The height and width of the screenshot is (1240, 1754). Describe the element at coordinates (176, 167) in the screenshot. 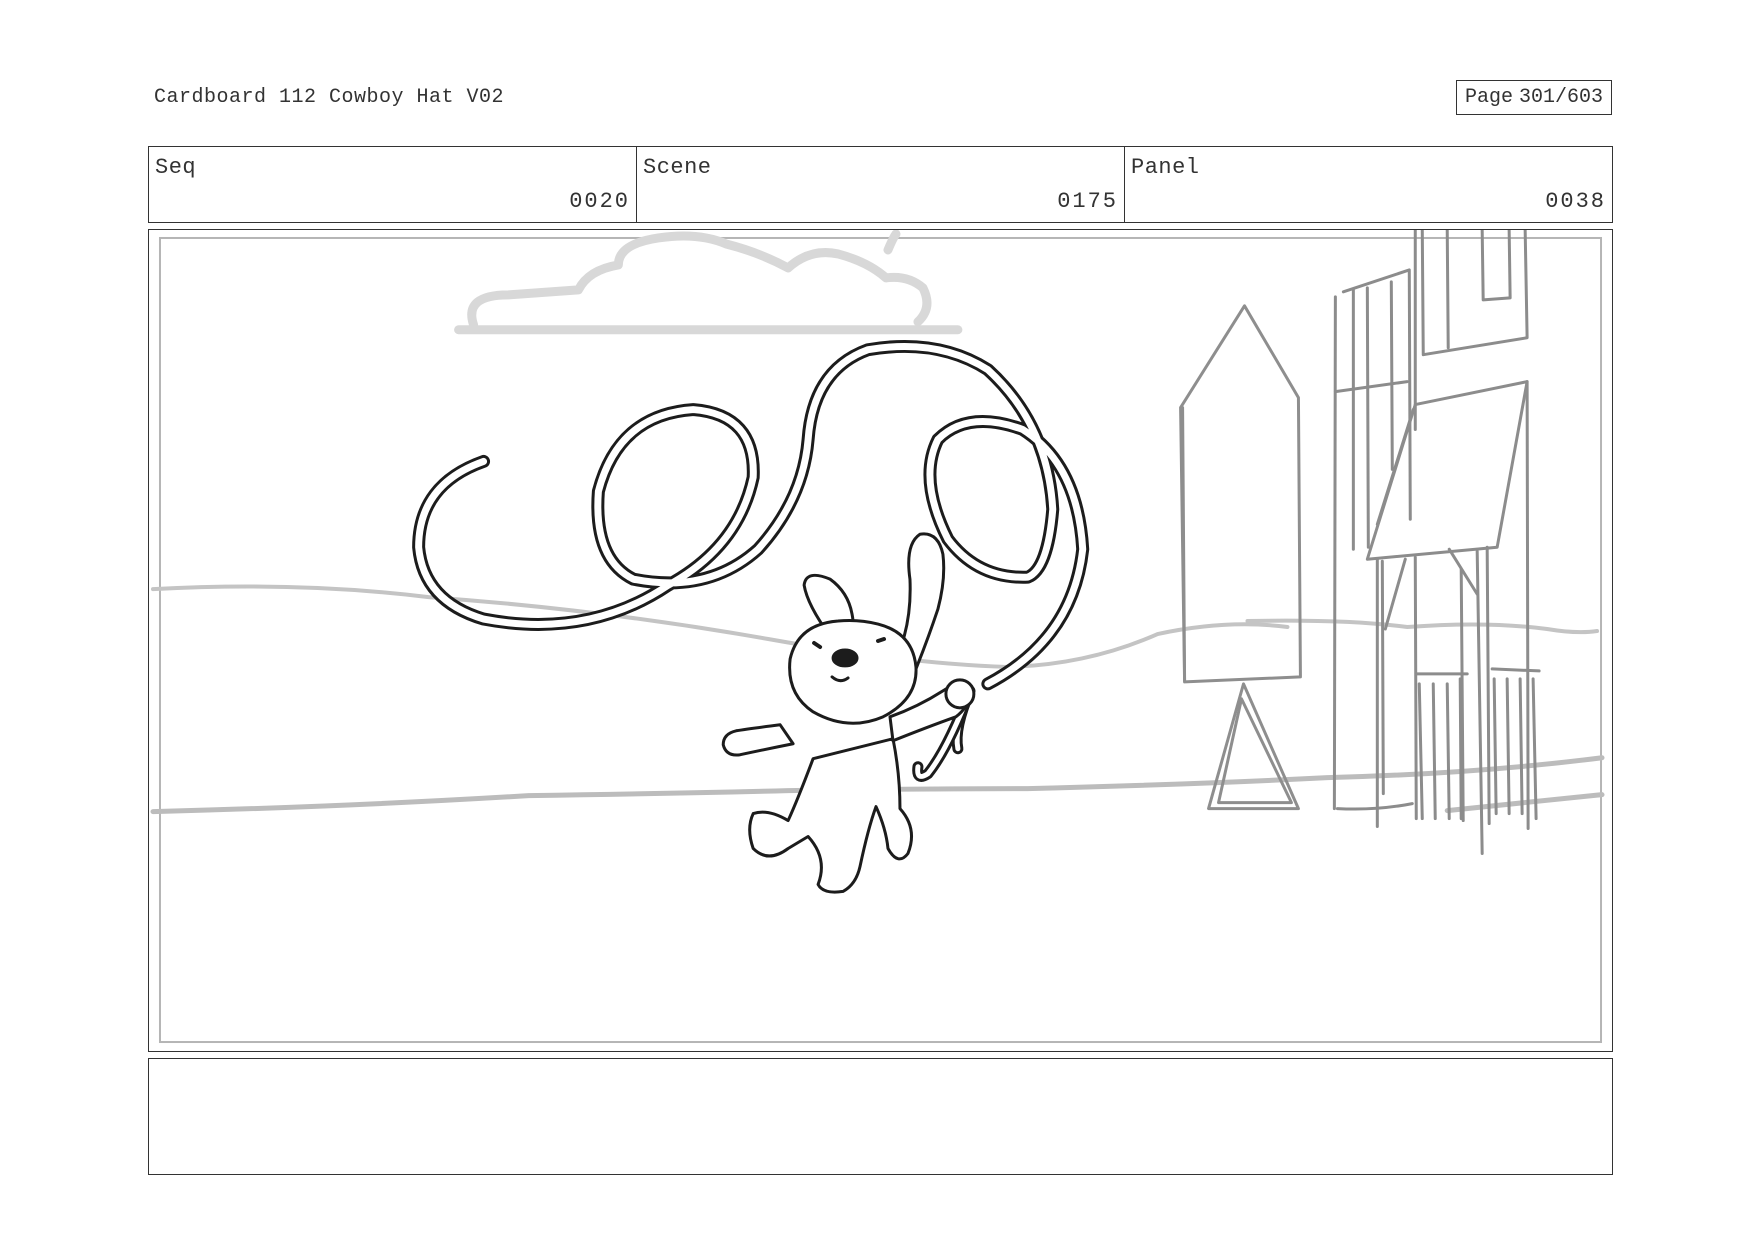

I see `seq-label: Seq` at that location.